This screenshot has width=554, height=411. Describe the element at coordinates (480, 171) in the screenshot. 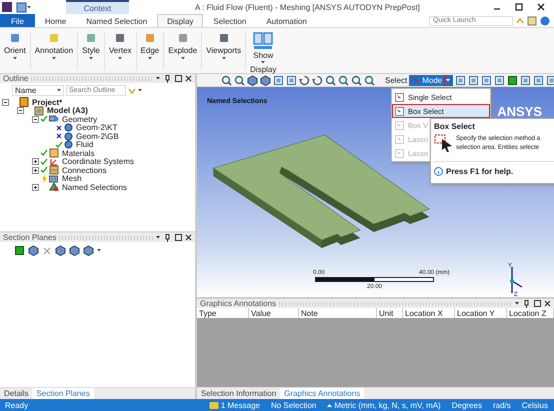

I see `help-text: Press F1 for help.` at that location.